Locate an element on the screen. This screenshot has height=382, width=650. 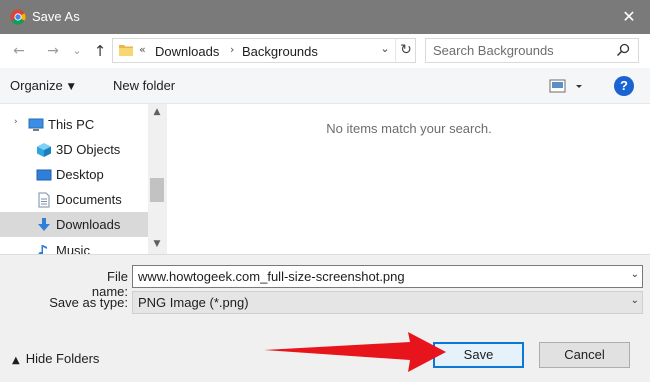
search-box is located at coordinates (532, 50).